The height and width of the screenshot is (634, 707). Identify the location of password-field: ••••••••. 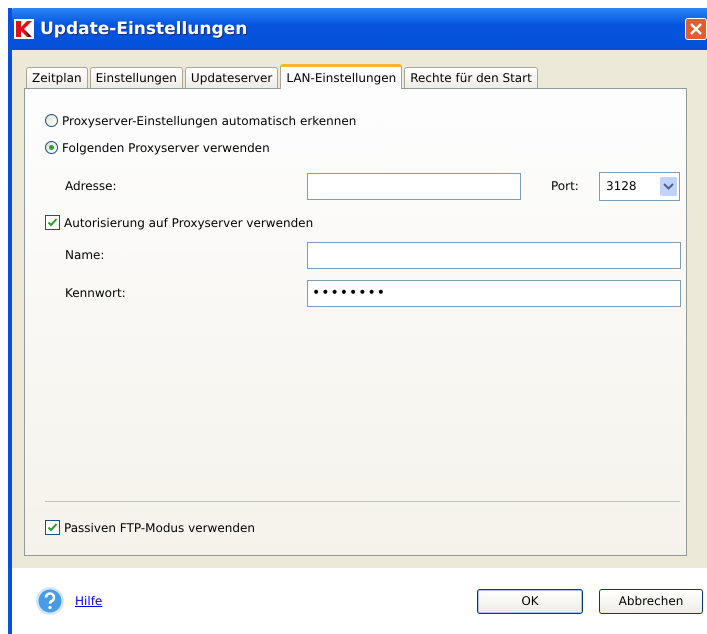
(494, 293).